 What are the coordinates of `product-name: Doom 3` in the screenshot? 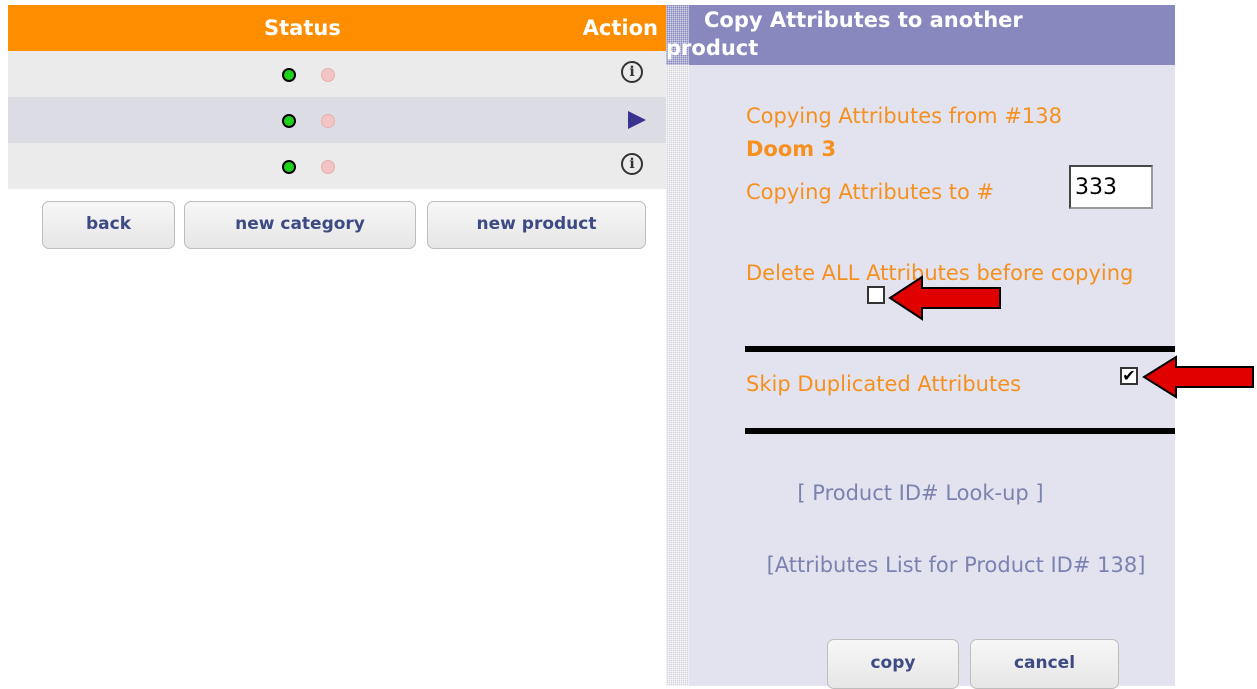 It's located at (791, 149).